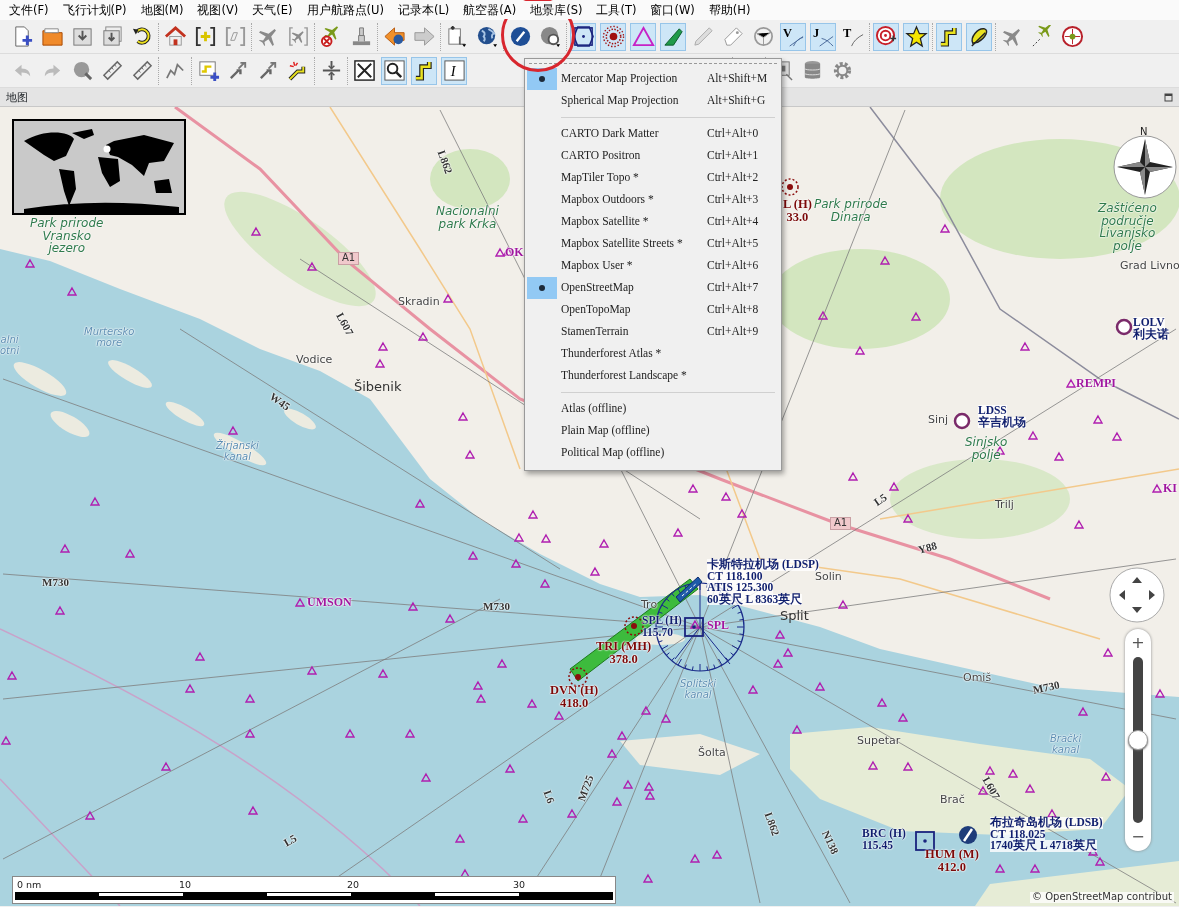 Image resolution: width=1179 pixels, height=907 pixels. I want to click on menu-item: Mapbox Satellite Streets * Ctrl+Alt+5, so click(653, 244).